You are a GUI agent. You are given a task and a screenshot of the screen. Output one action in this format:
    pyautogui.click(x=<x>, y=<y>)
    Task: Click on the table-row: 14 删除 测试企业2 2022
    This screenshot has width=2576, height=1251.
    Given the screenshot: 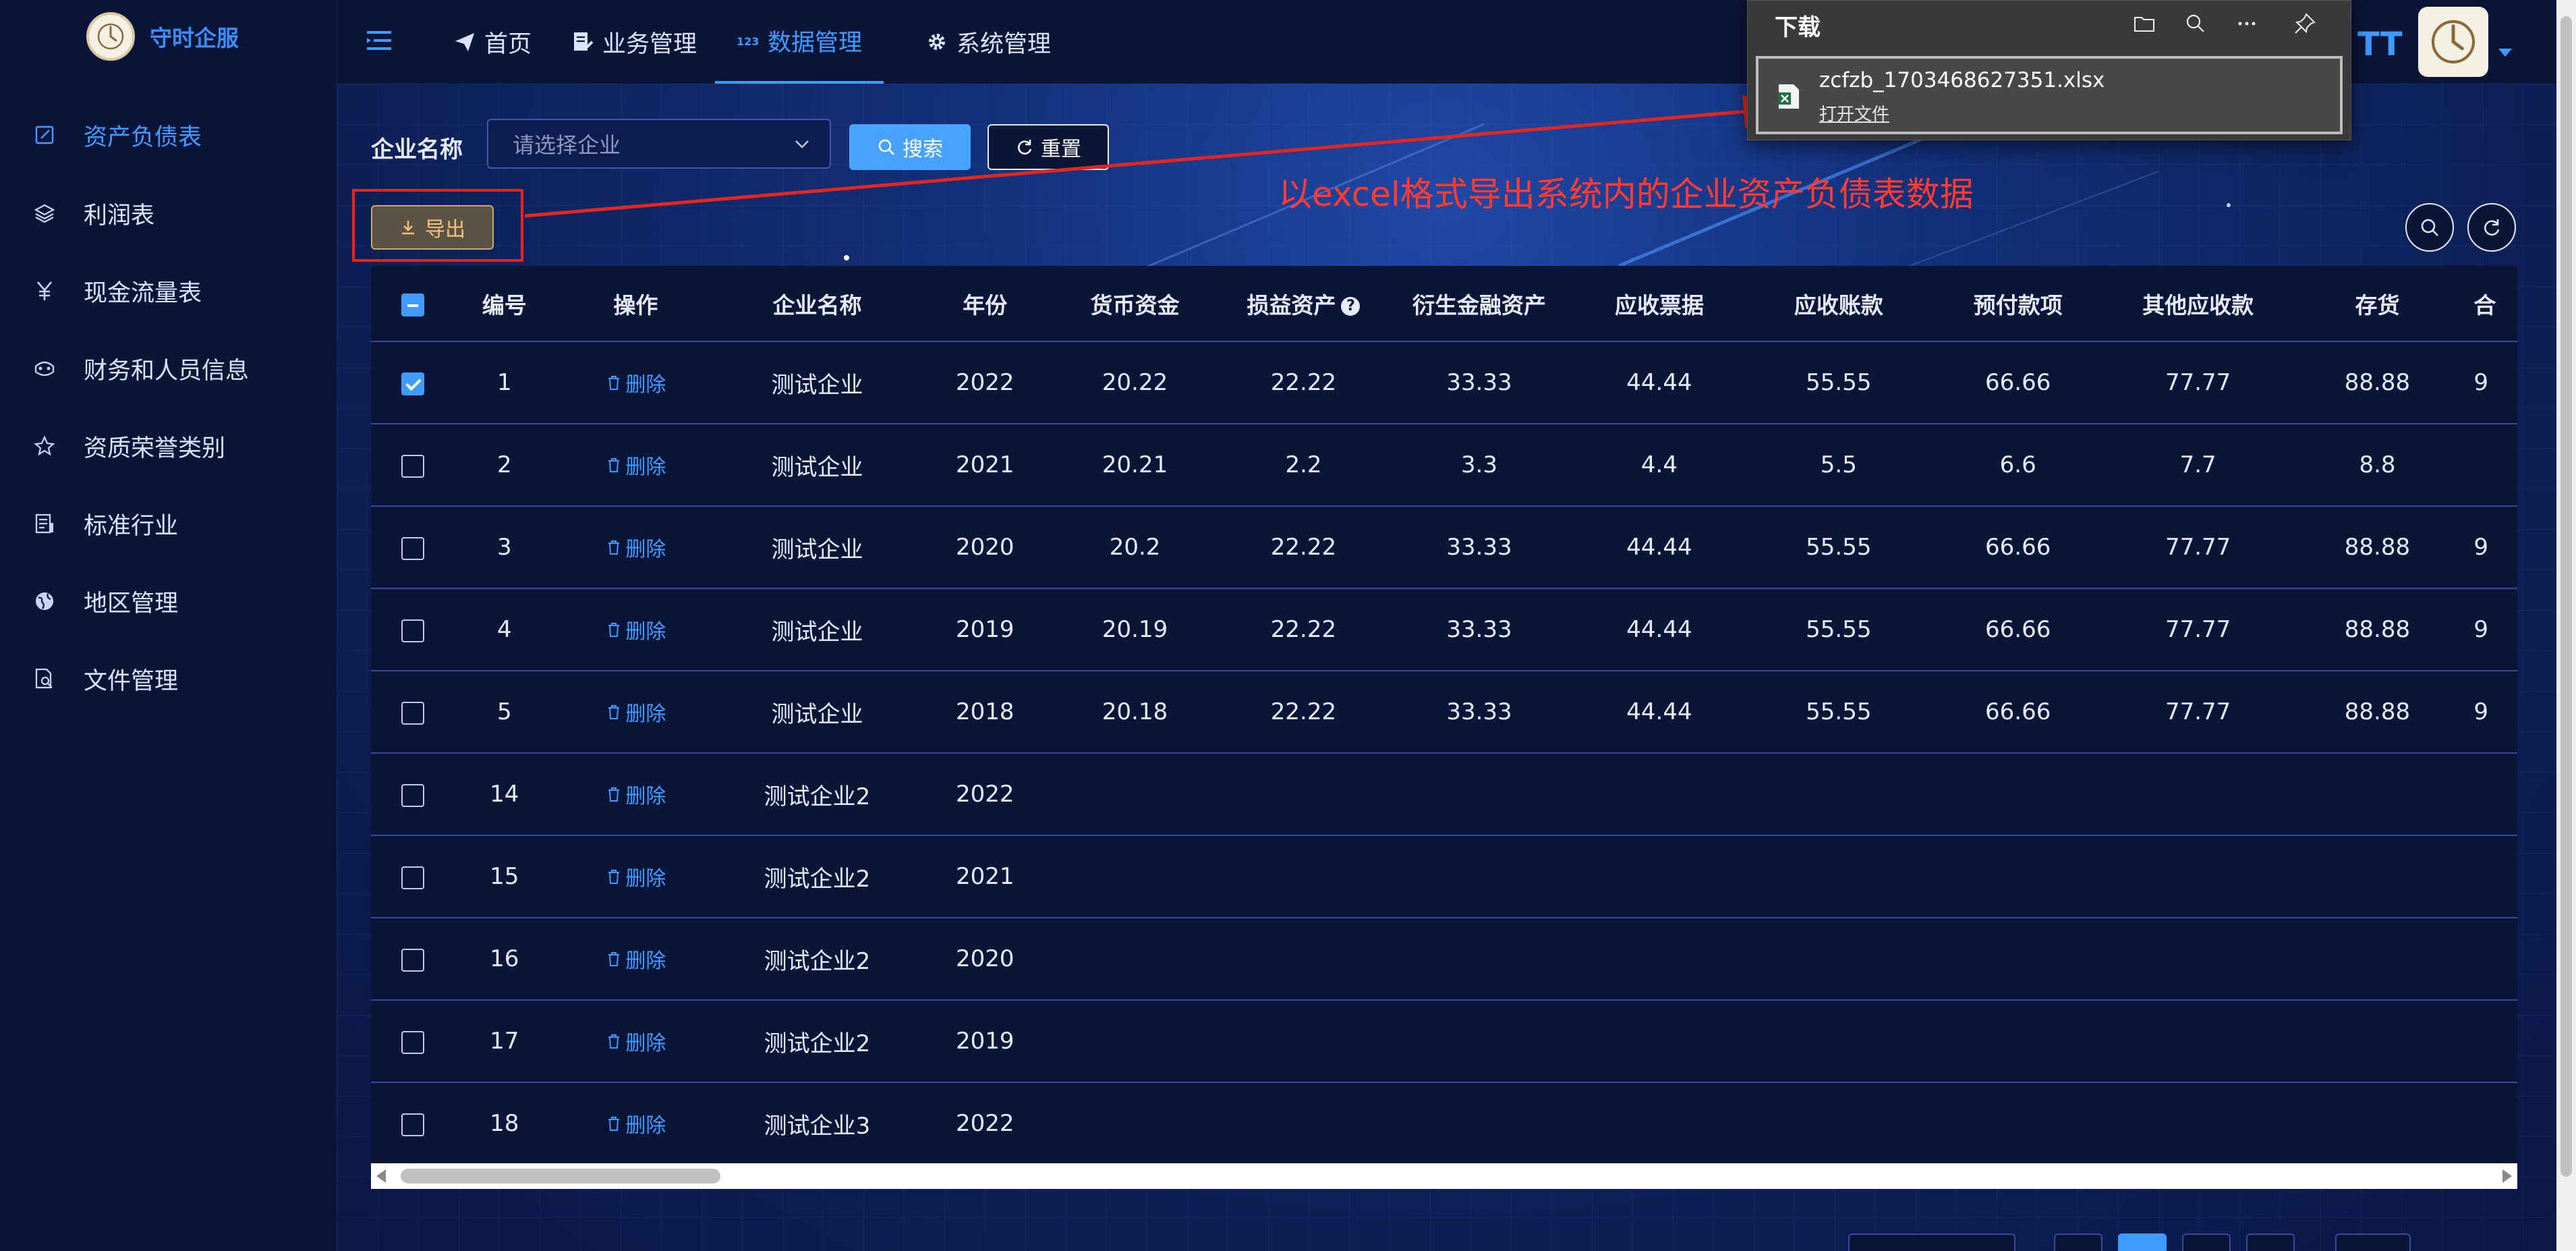 What is the action you would take?
    pyautogui.click(x=1444, y=794)
    